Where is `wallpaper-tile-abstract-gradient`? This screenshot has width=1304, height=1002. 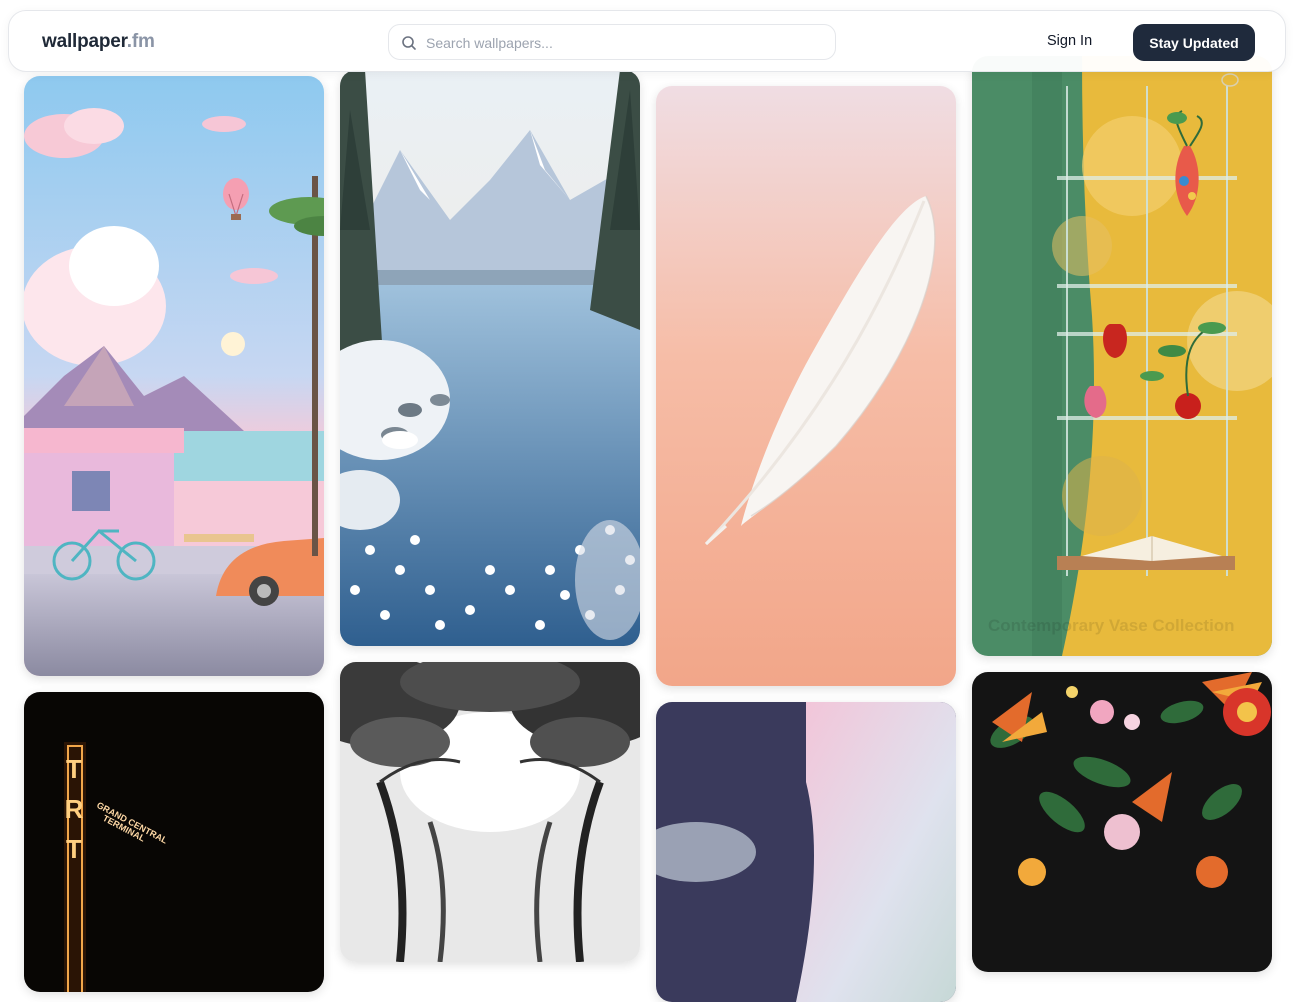
wallpaper-tile-abstract-gradient is located at coordinates (806, 852).